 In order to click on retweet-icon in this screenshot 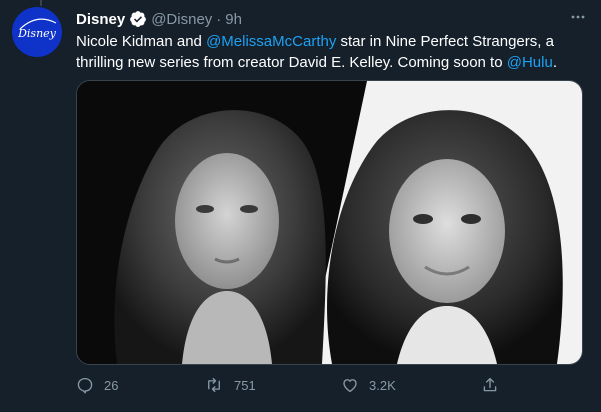, I will do `click(214, 385)`.